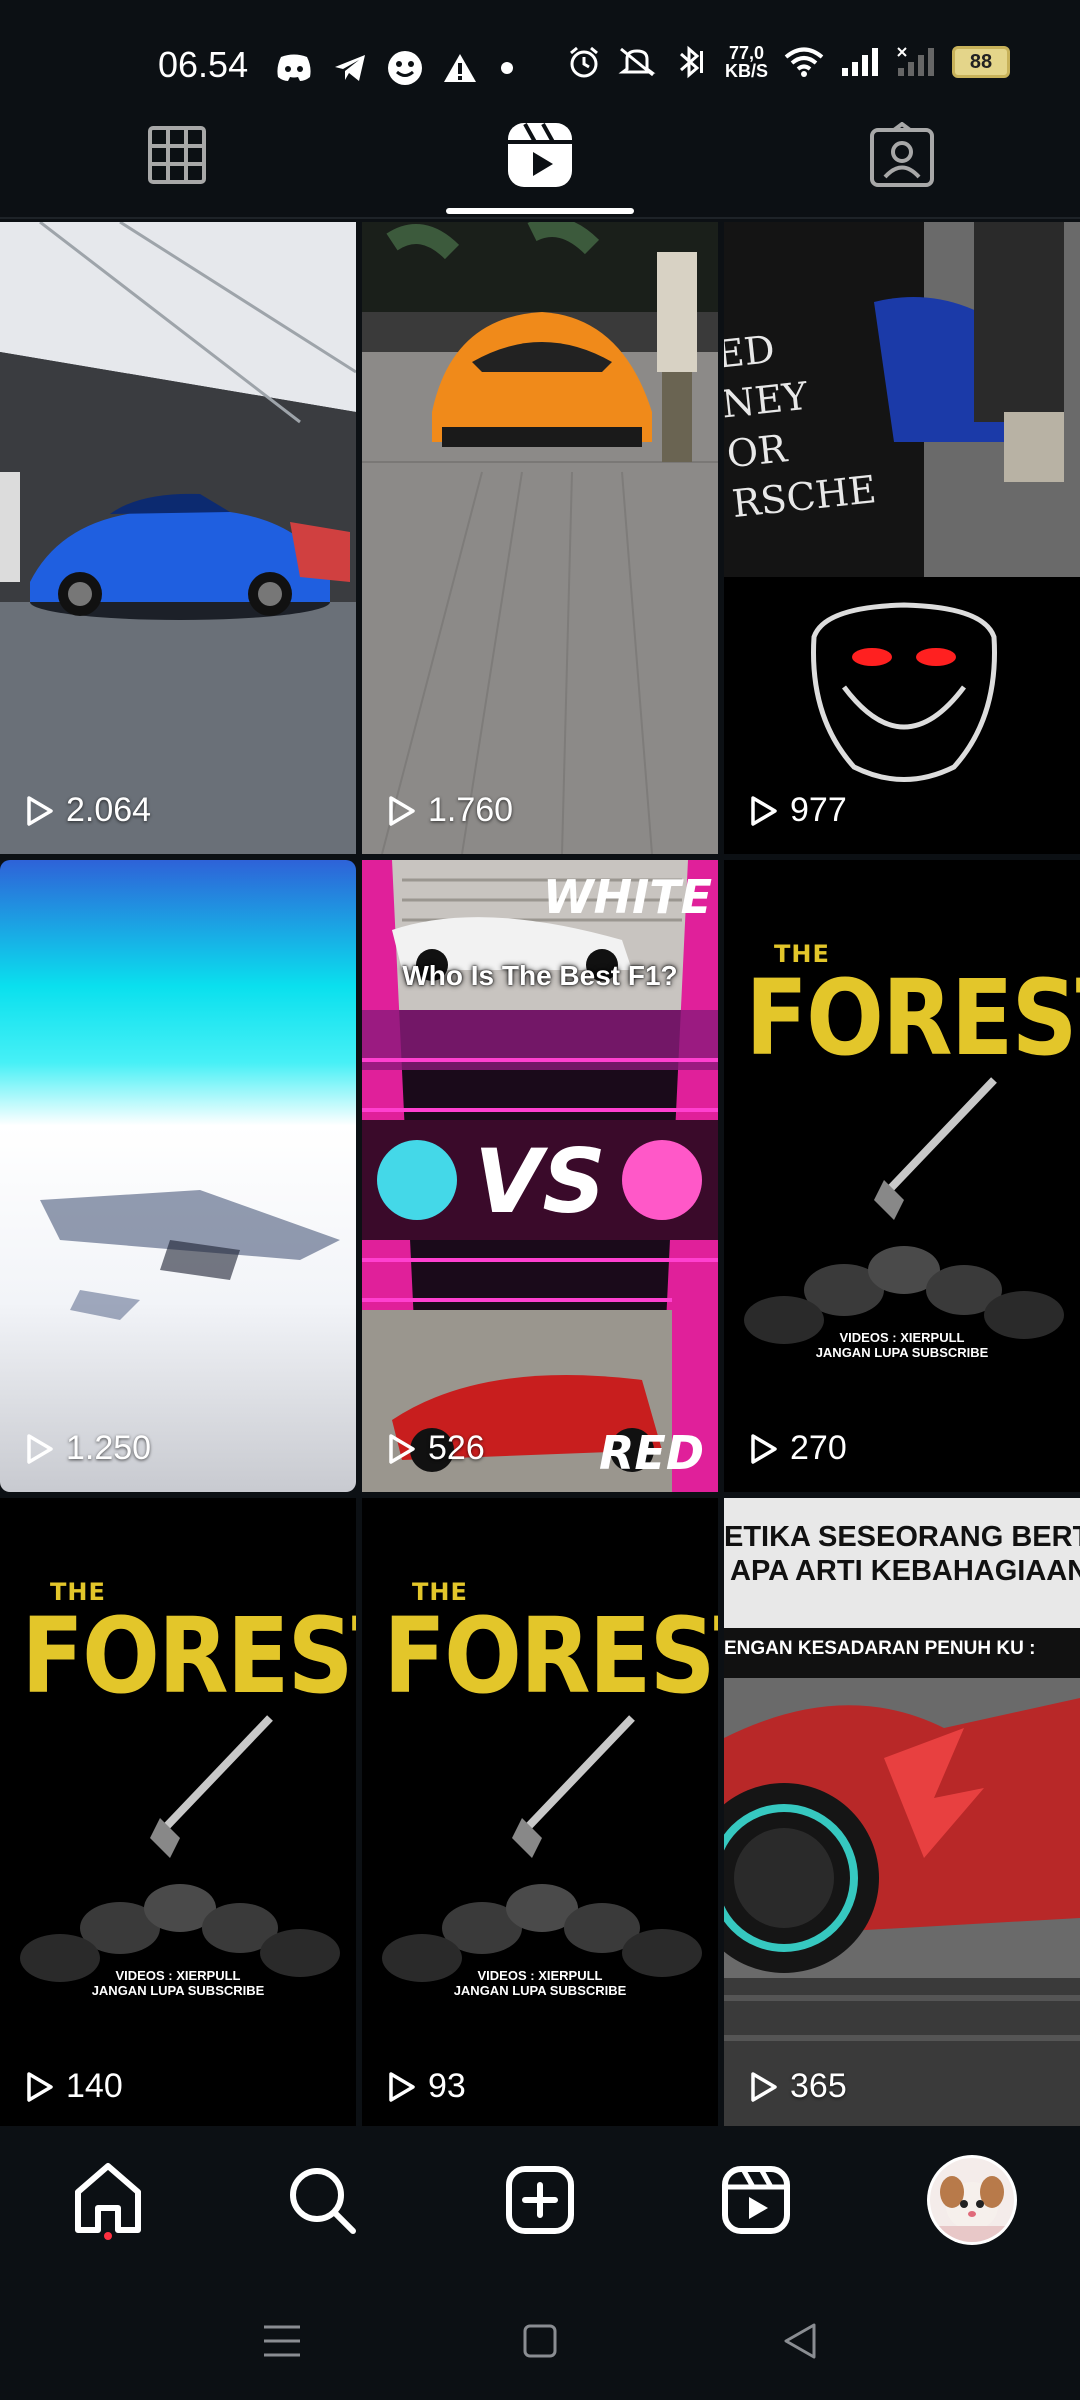 The height and width of the screenshot is (2400, 1080). Describe the element at coordinates (818, 810) in the screenshot. I see `view-count-text: 977` at that location.